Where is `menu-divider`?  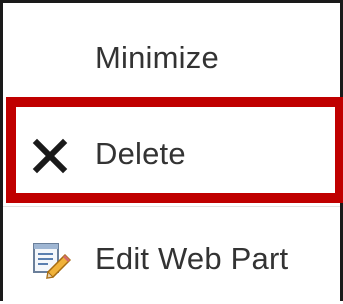
menu-divider is located at coordinates (171, 206).